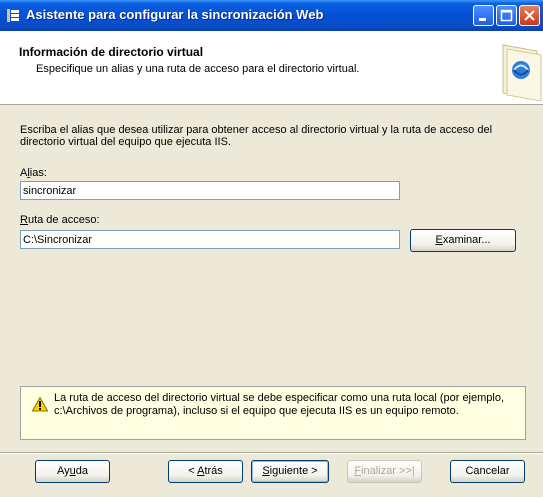 Image resolution: width=543 pixels, height=497 pixels. Describe the element at coordinates (205, 471) in the screenshot. I see `back-button: < Atrás` at that location.